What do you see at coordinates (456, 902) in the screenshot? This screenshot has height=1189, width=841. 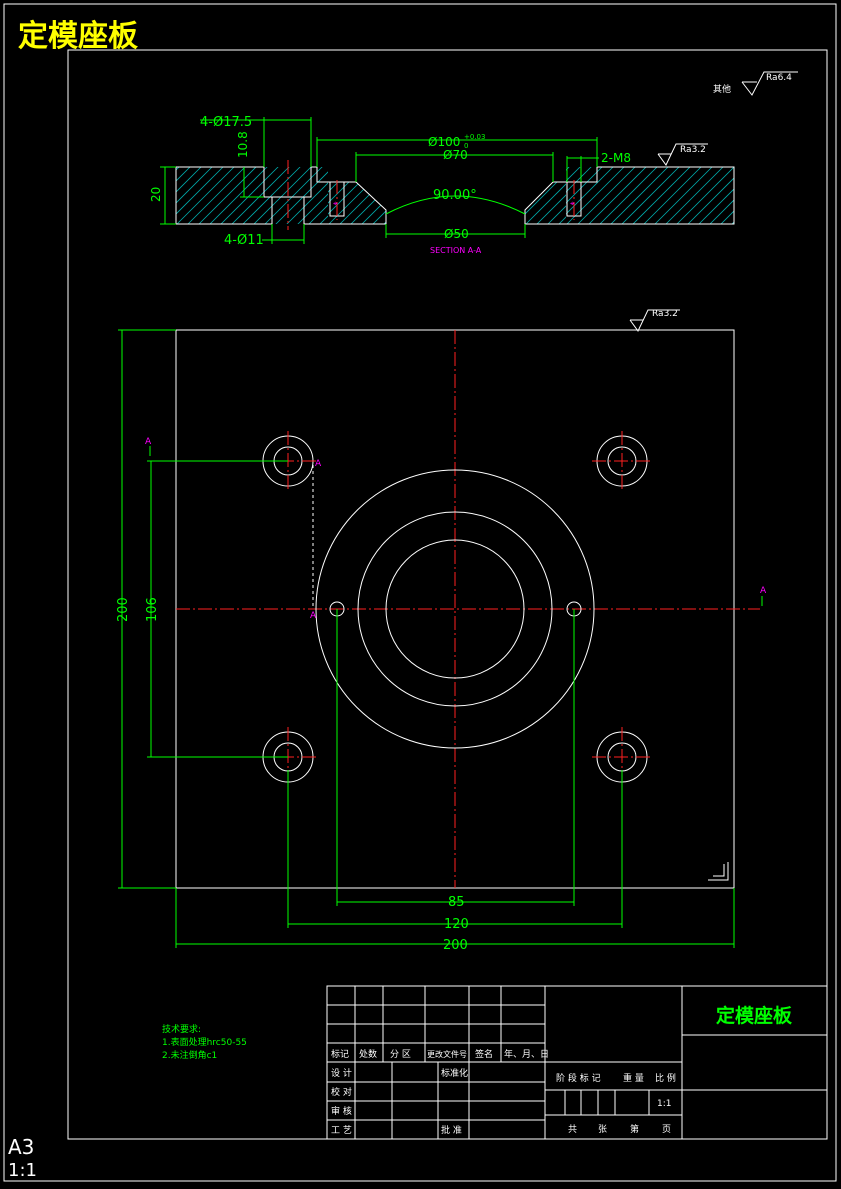 I see `svg-text: 85` at bounding box center [456, 902].